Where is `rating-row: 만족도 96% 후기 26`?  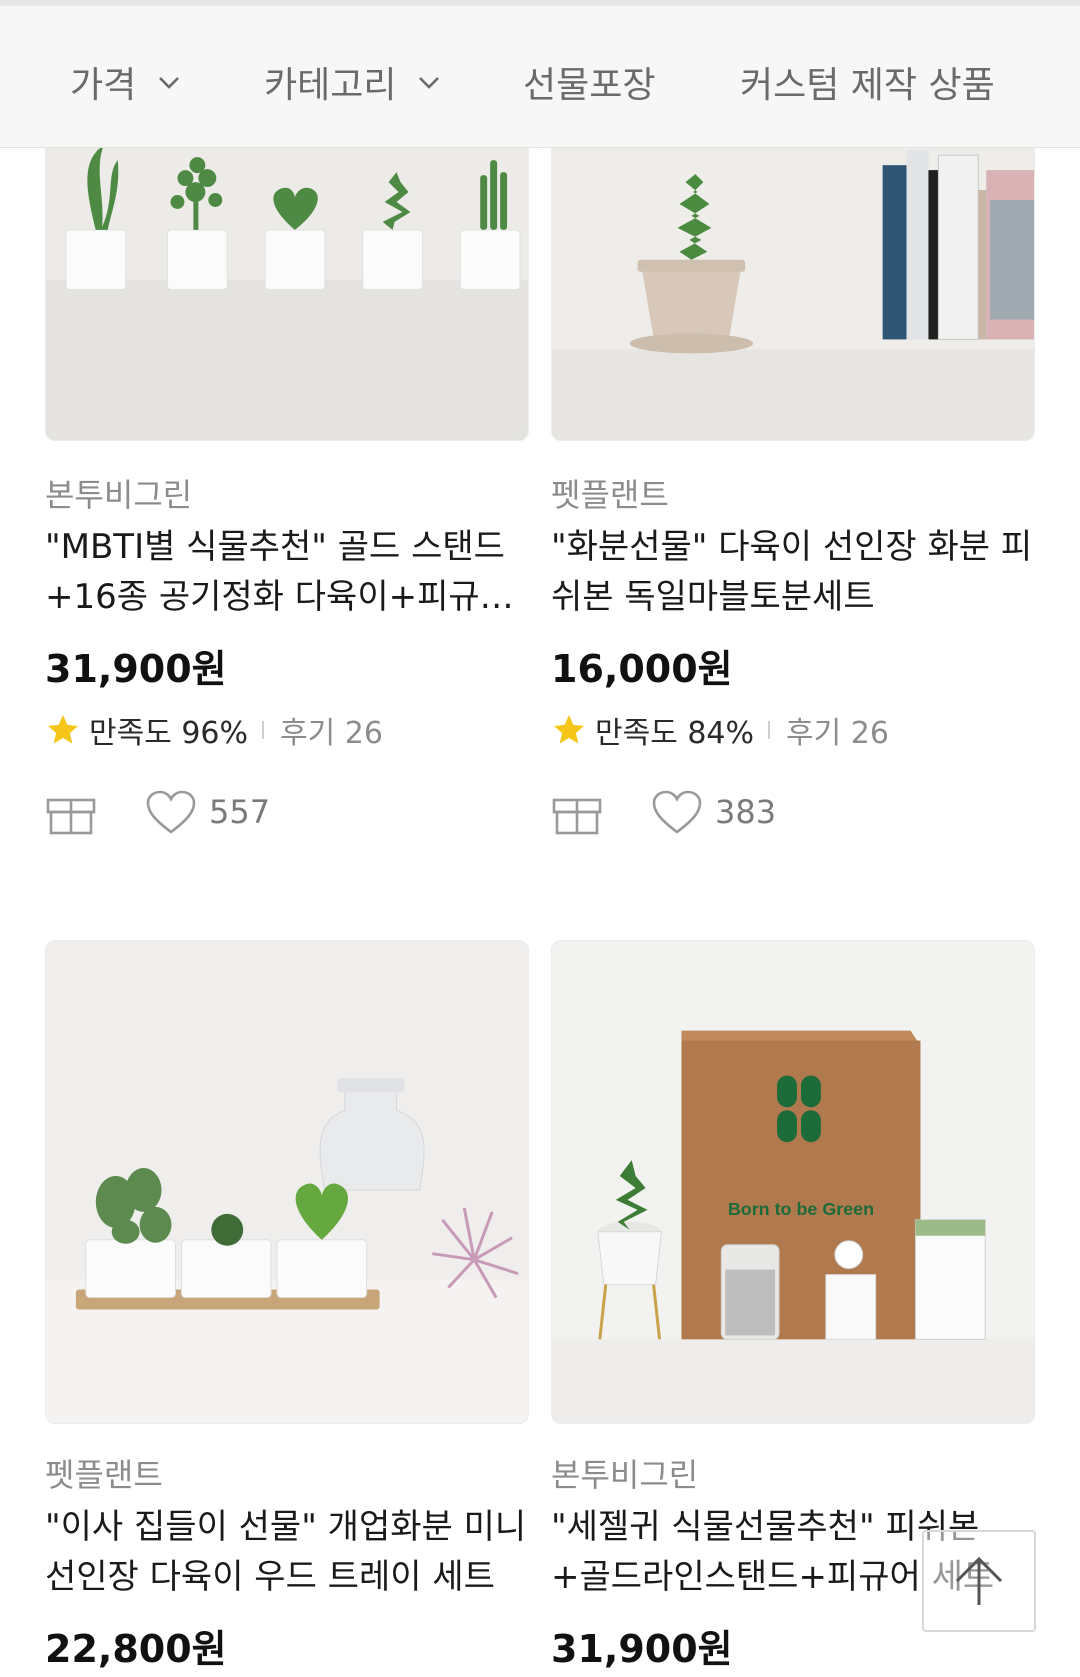
rating-row: 만족도 96% 후기 26 is located at coordinates (214, 730).